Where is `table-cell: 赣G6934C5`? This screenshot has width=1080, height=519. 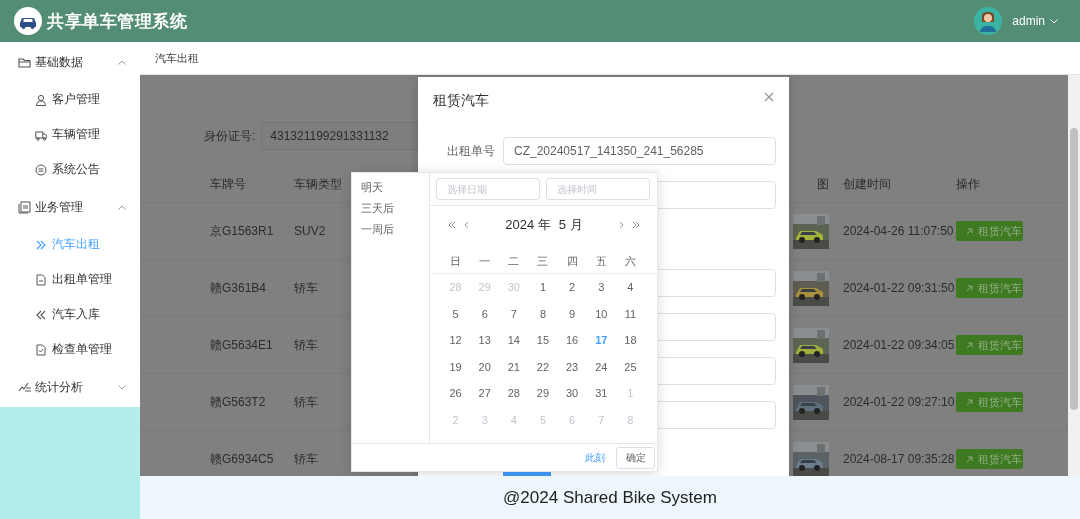
table-cell: 赣G6934C5 is located at coordinates (242, 459).